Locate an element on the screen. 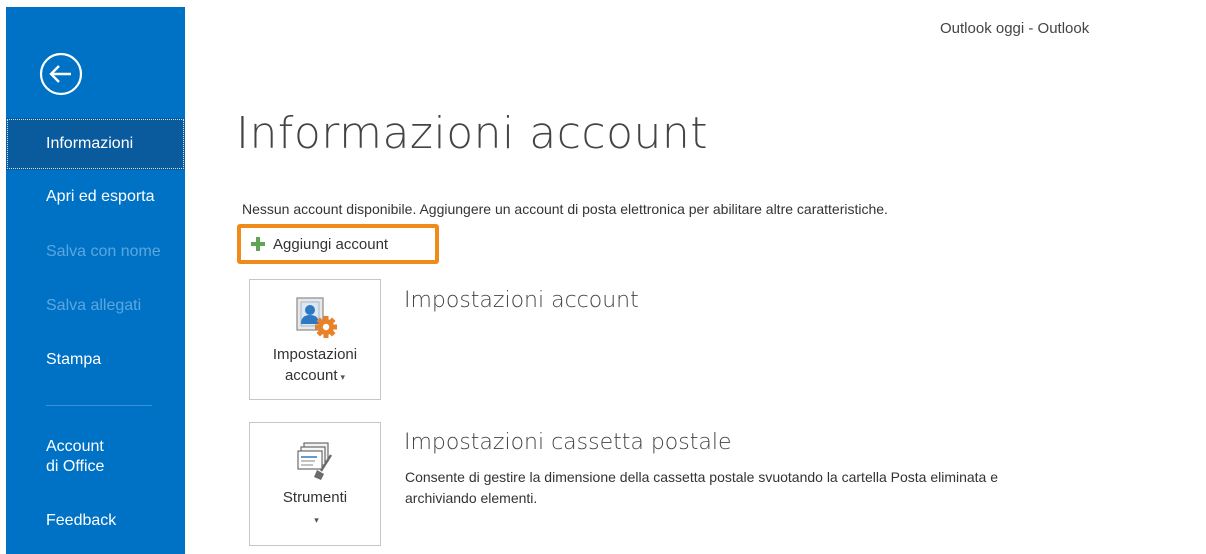 The width and height of the screenshot is (1206, 554). sidebar-divider is located at coordinates (99, 405).